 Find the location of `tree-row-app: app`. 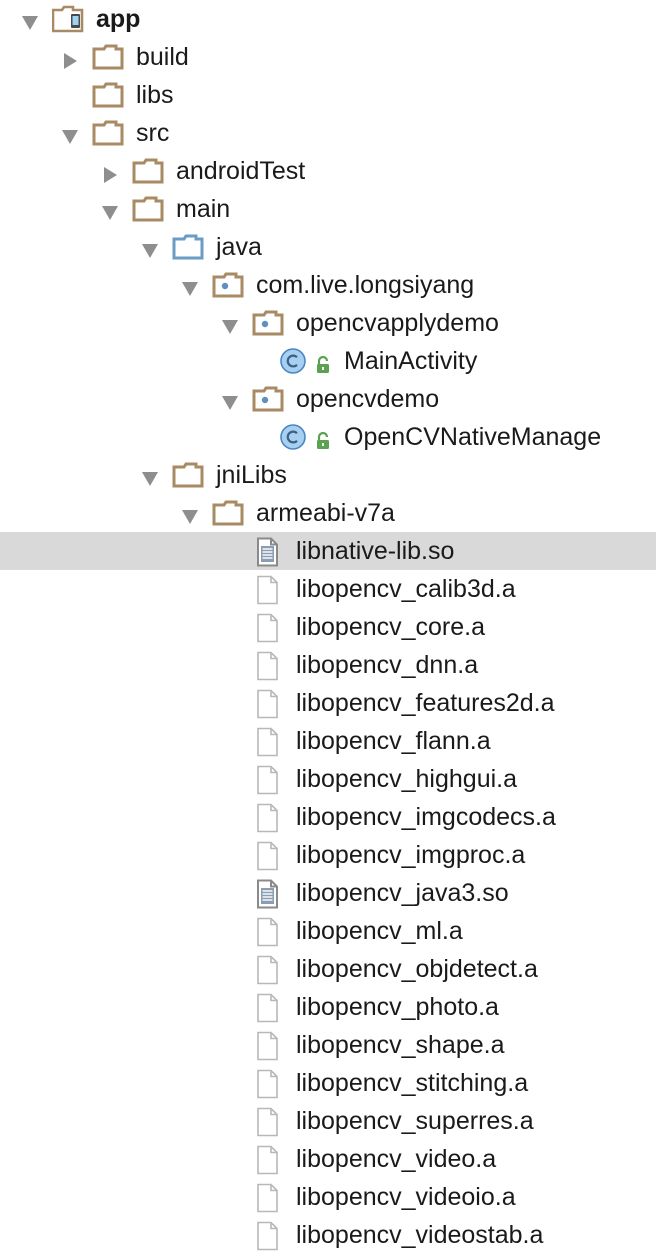

tree-row-app: app is located at coordinates (328, 19).